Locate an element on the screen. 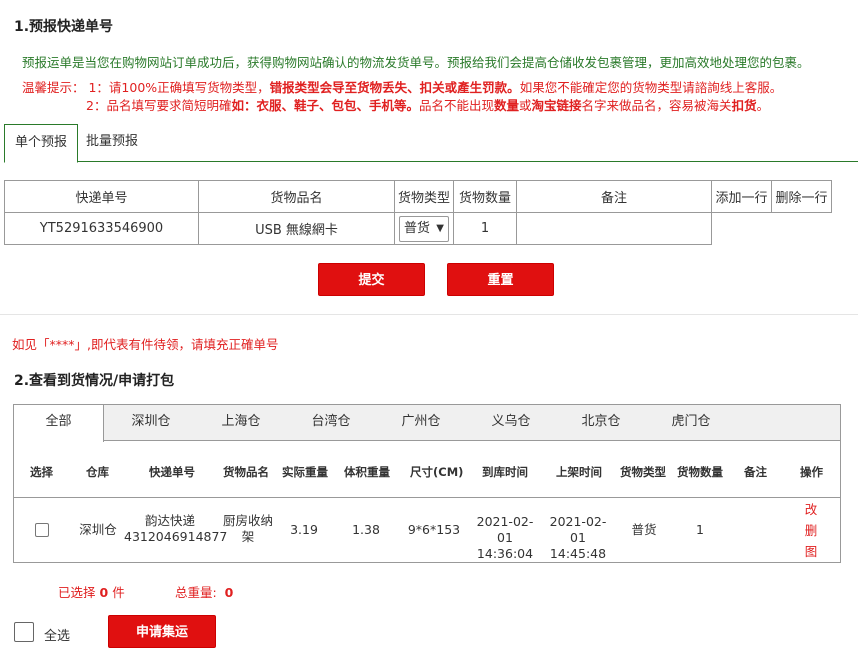  tracking-number-input: YT5291633546900 is located at coordinates (101, 228).